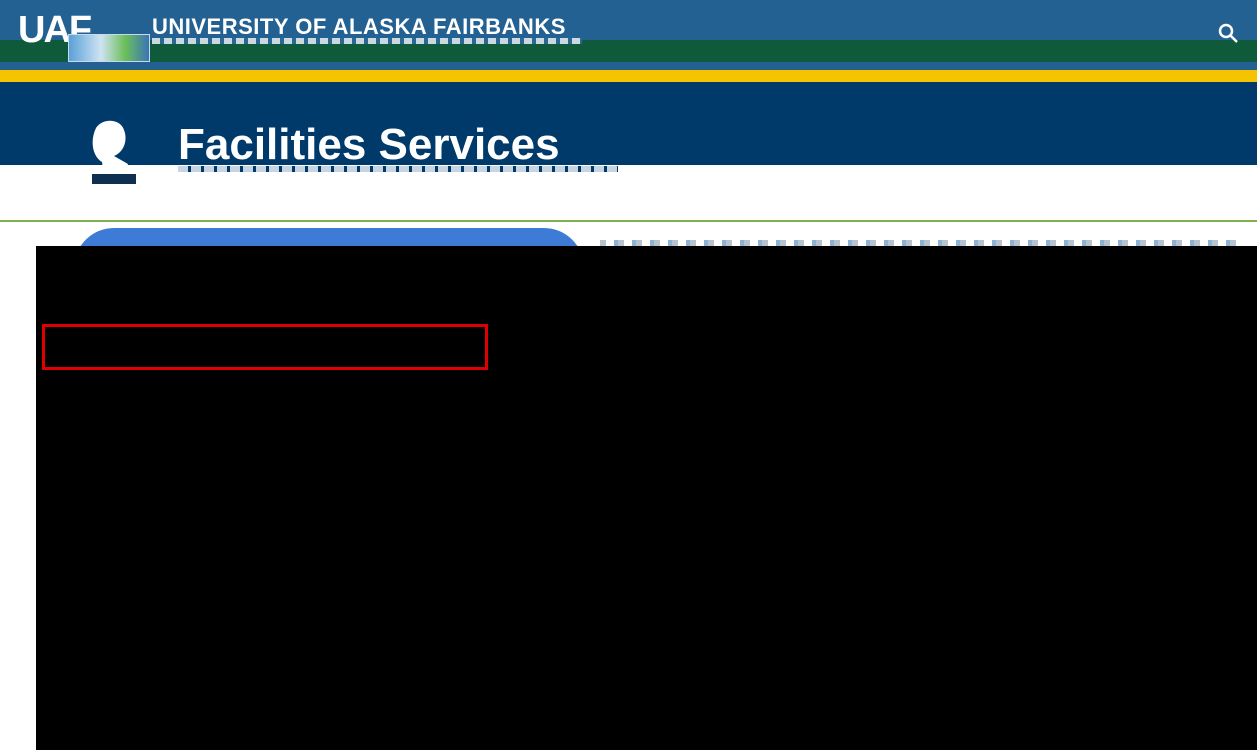 This screenshot has width=1257, height=750. I want to click on gold-stripe, so click(628, 76).